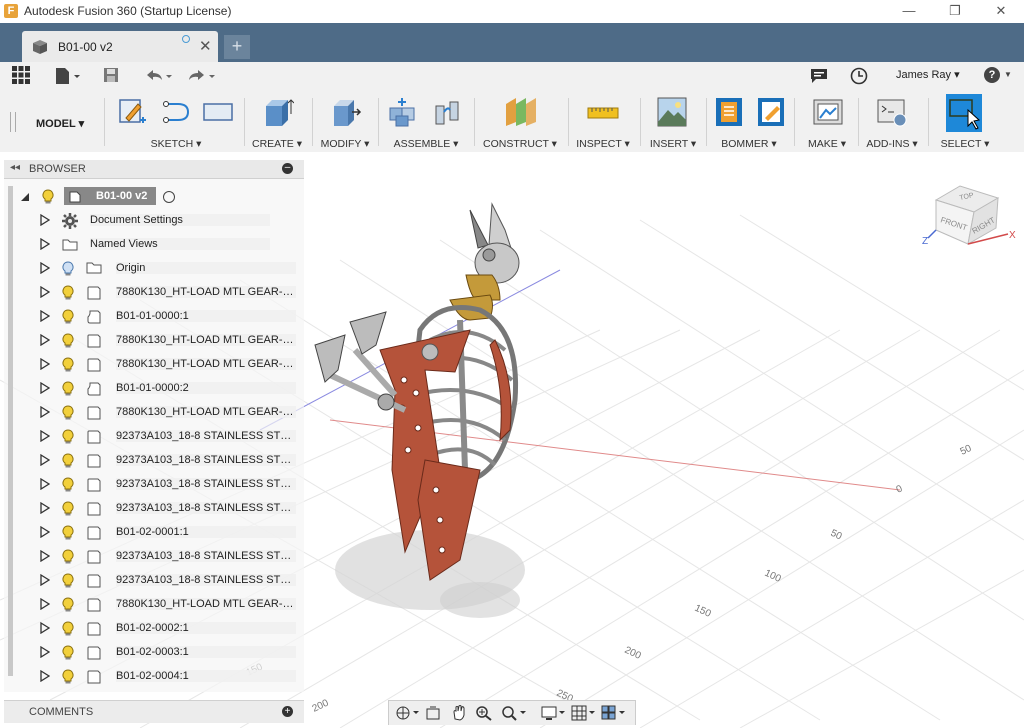 The width and height of the screenshot is (1024, 728). What do you see at coordinates (111, 75) in the screenshot?
I see `save-icon` at bounding box center [111, 75].